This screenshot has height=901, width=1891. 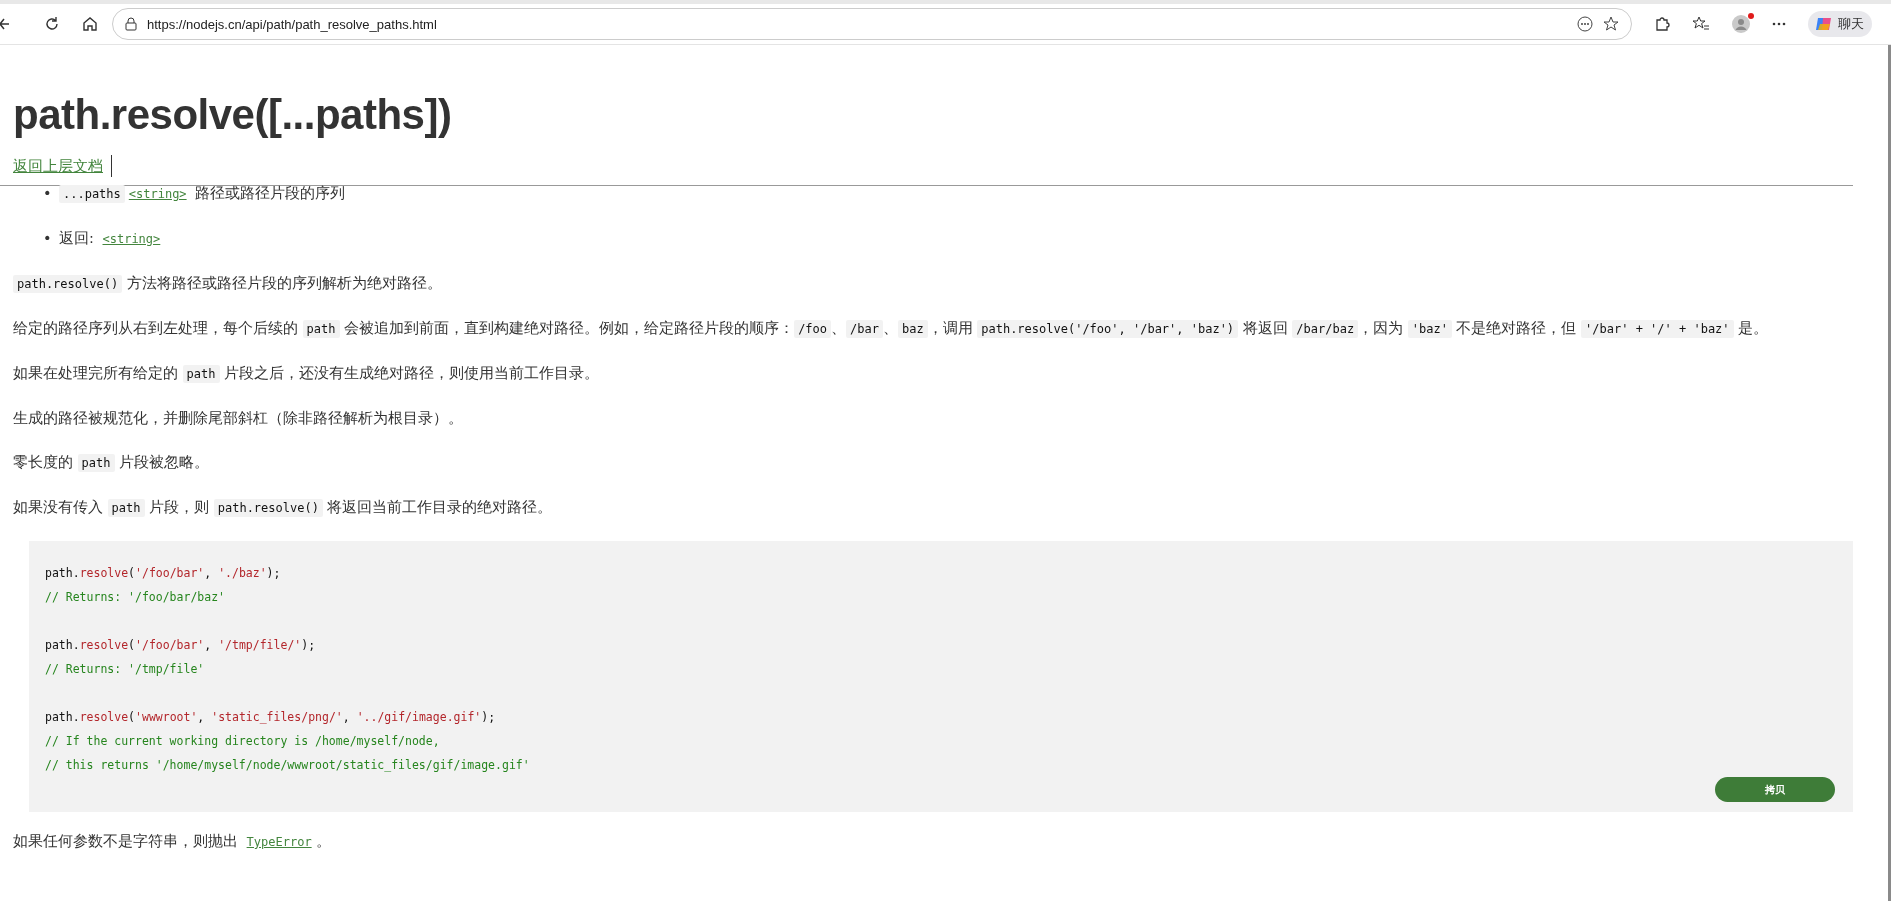 I want to click on paragraph-text: 如果没有传入, so click(x=58, y=507).